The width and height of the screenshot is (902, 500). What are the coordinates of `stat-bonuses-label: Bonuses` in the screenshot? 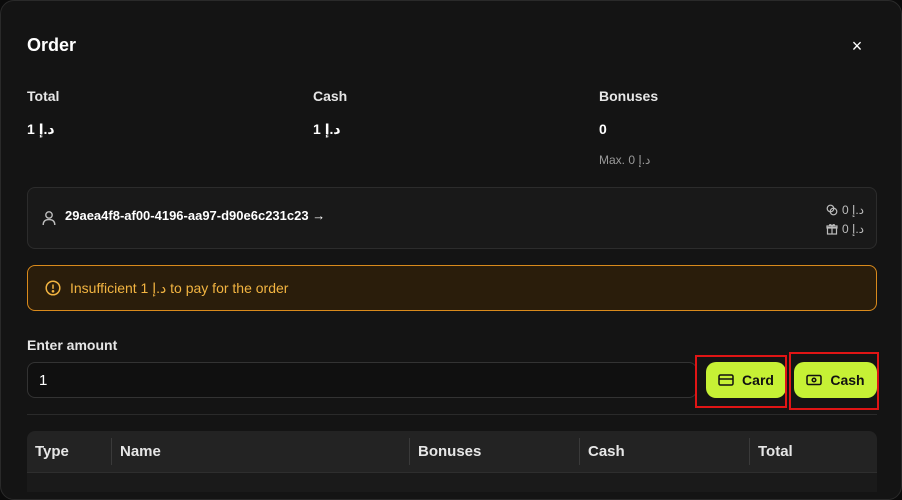 It's located at (629, 96).